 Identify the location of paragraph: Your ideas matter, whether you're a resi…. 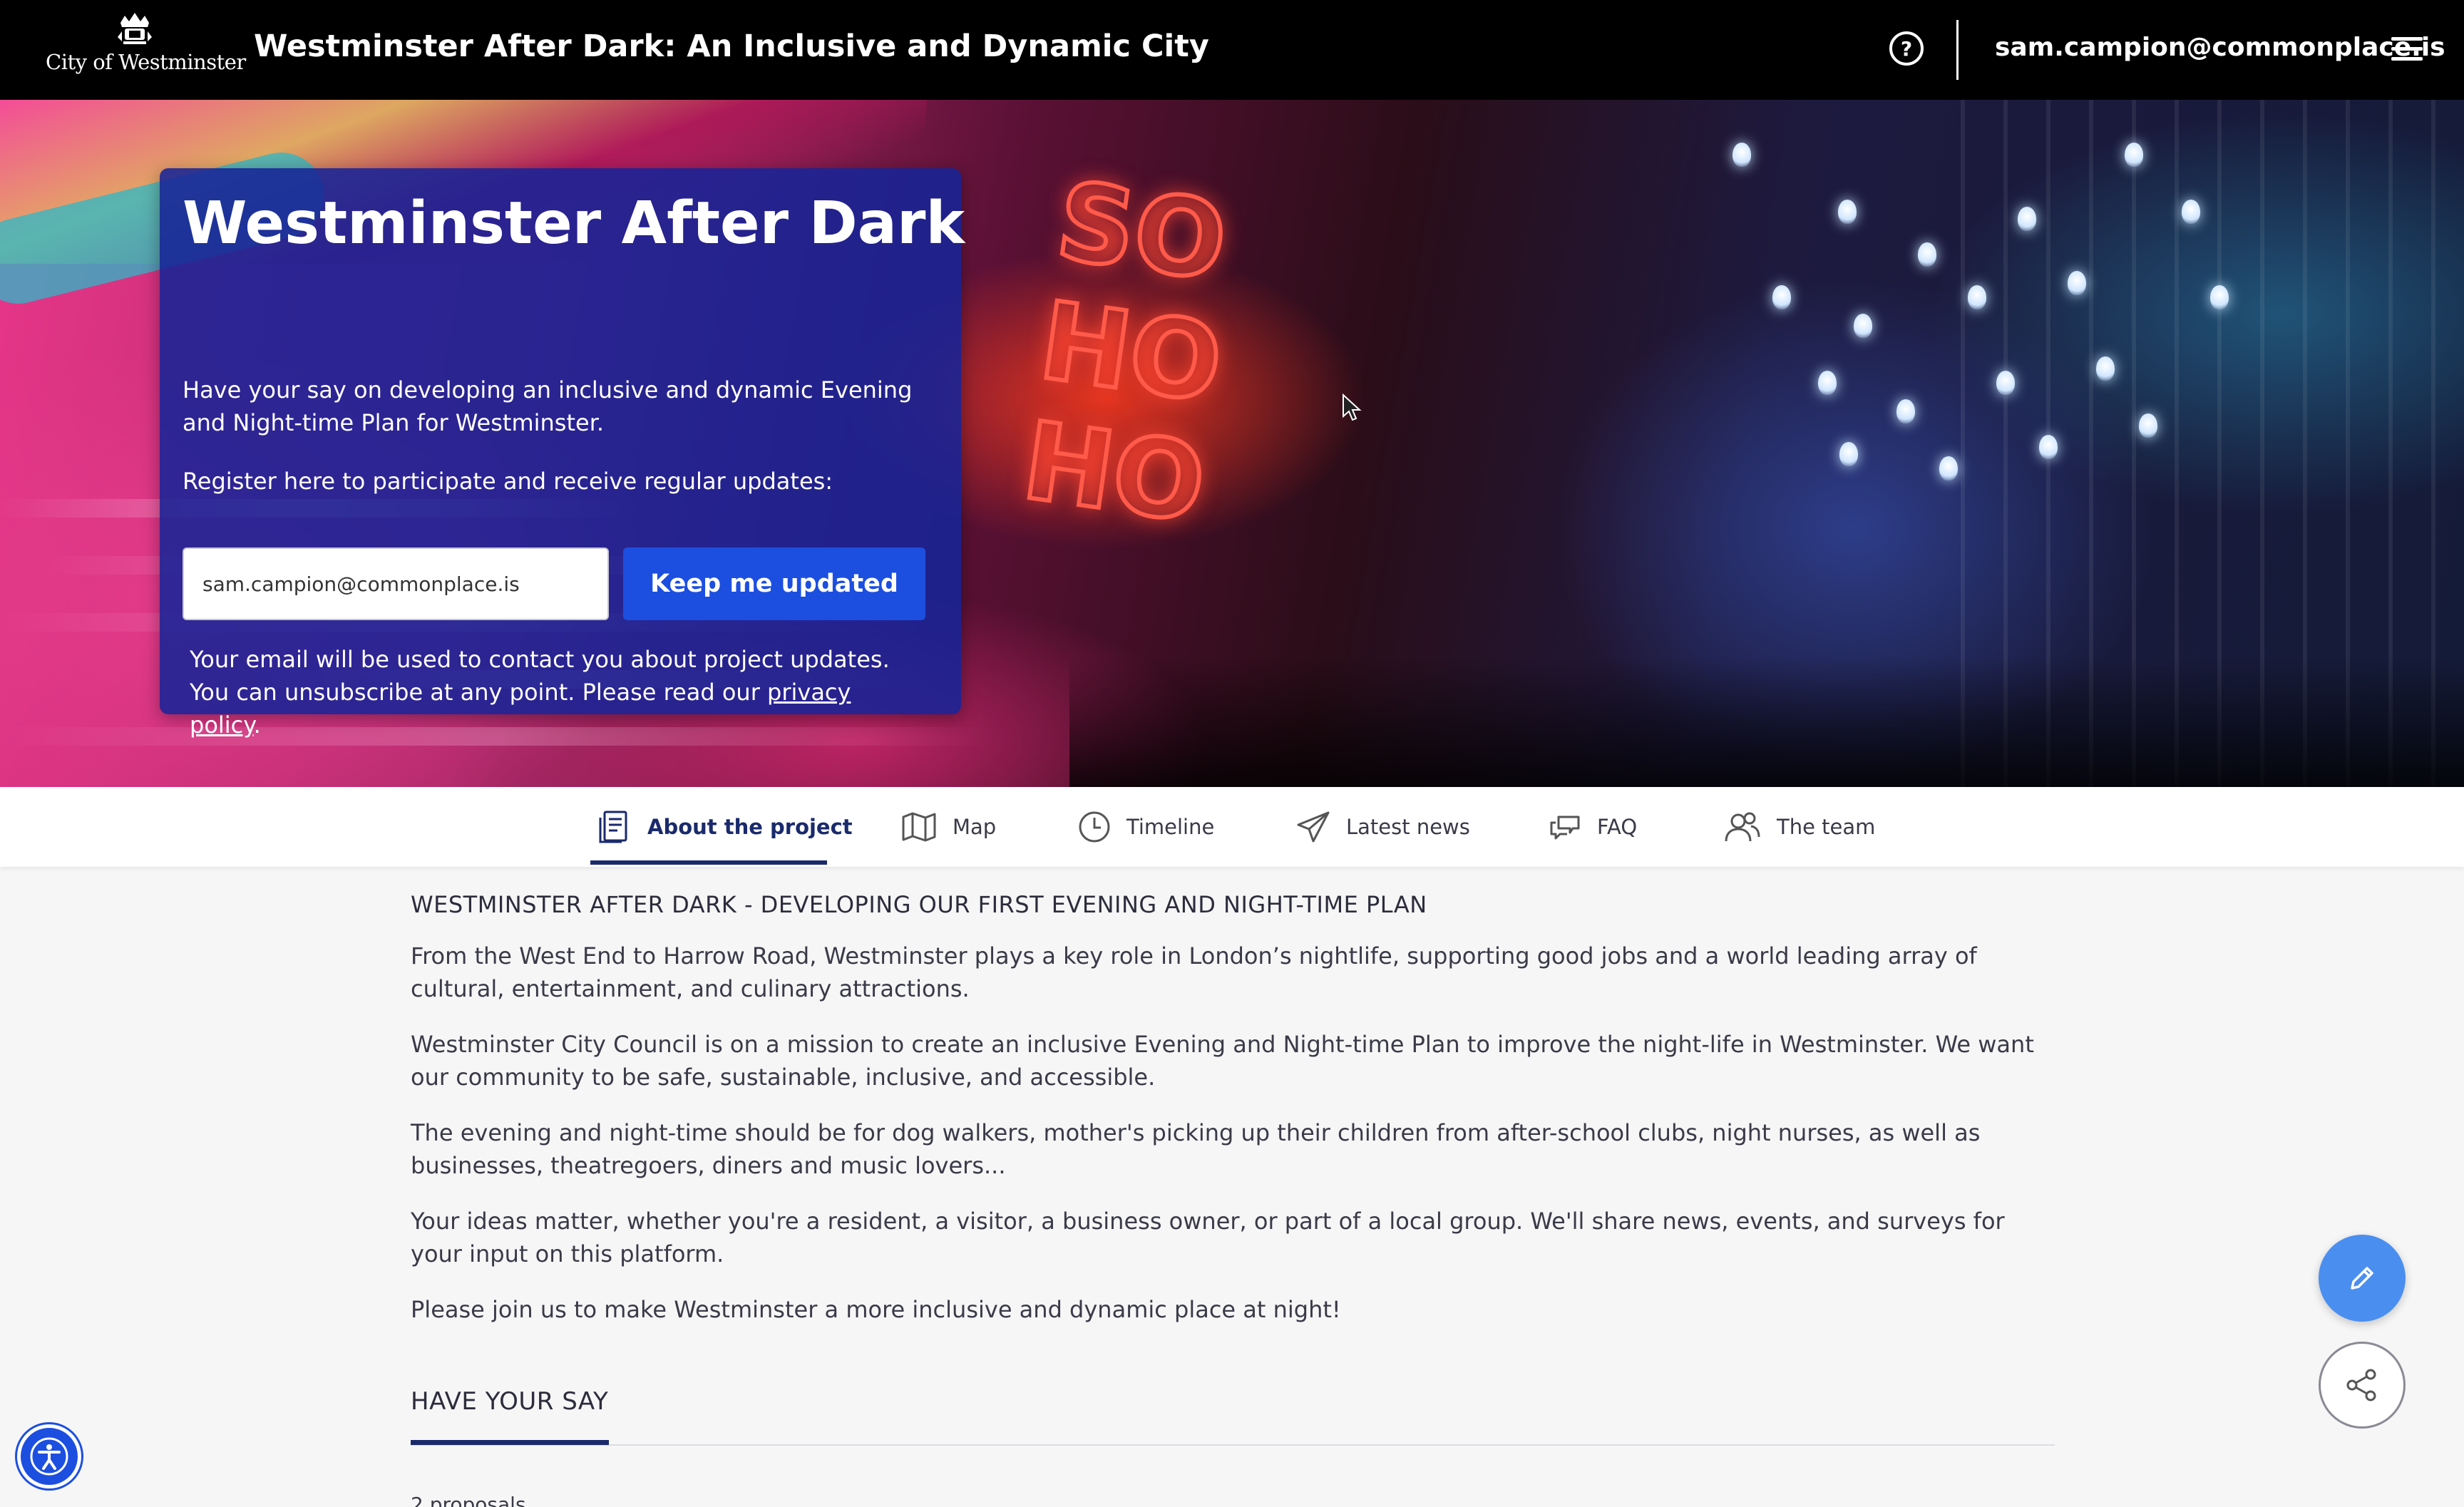
(1208, 1237).